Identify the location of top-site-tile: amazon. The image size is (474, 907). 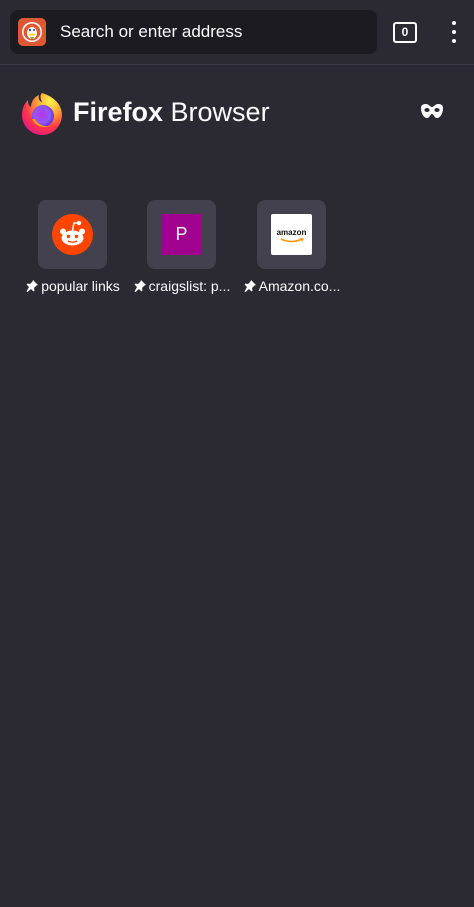
(291, 234).